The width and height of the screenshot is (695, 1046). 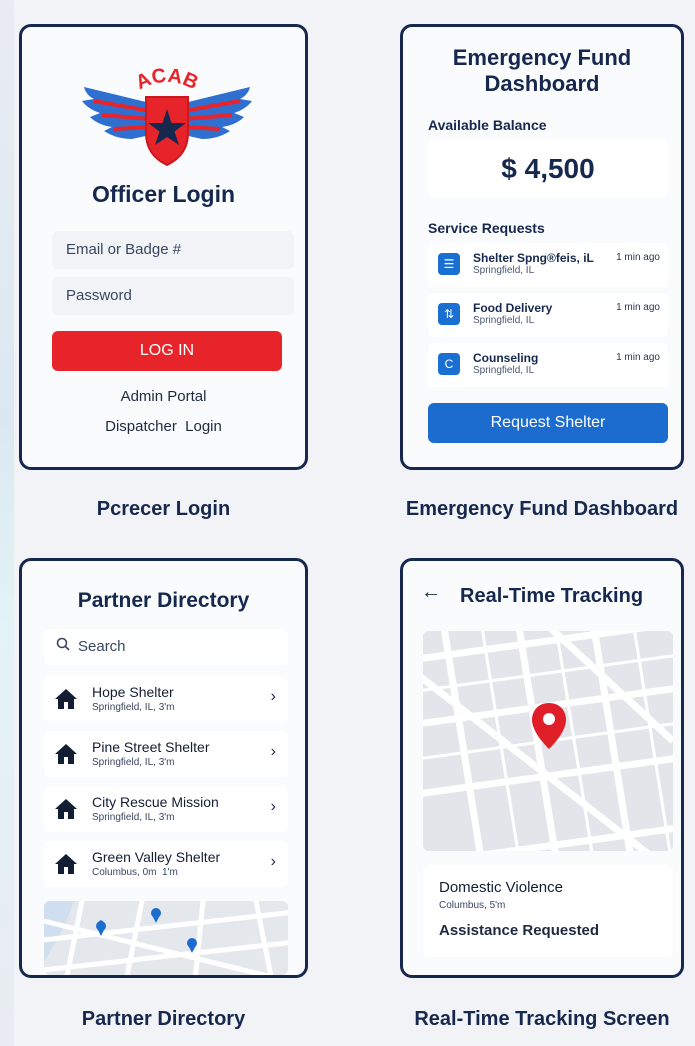 What do you see at coordinates (487, 125) in the screenshot?
I see `balance-label: Available Balance` at bounding box center [487, 125].